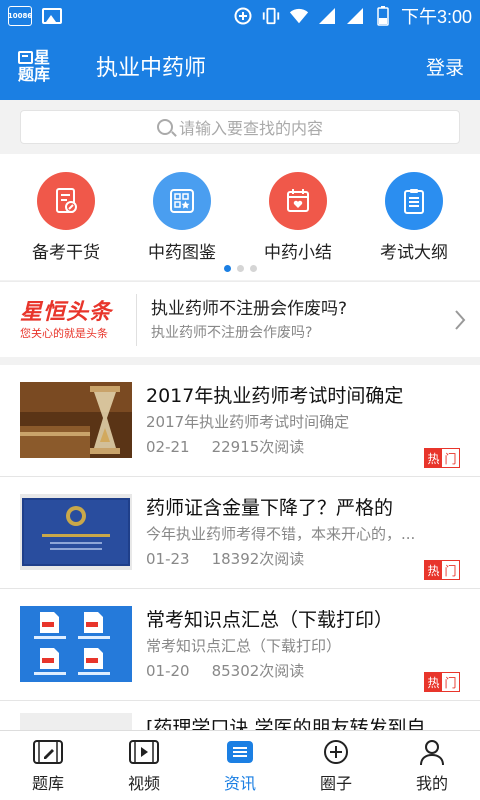  I want to click on clock: 下午3:00, so click(436, 17).